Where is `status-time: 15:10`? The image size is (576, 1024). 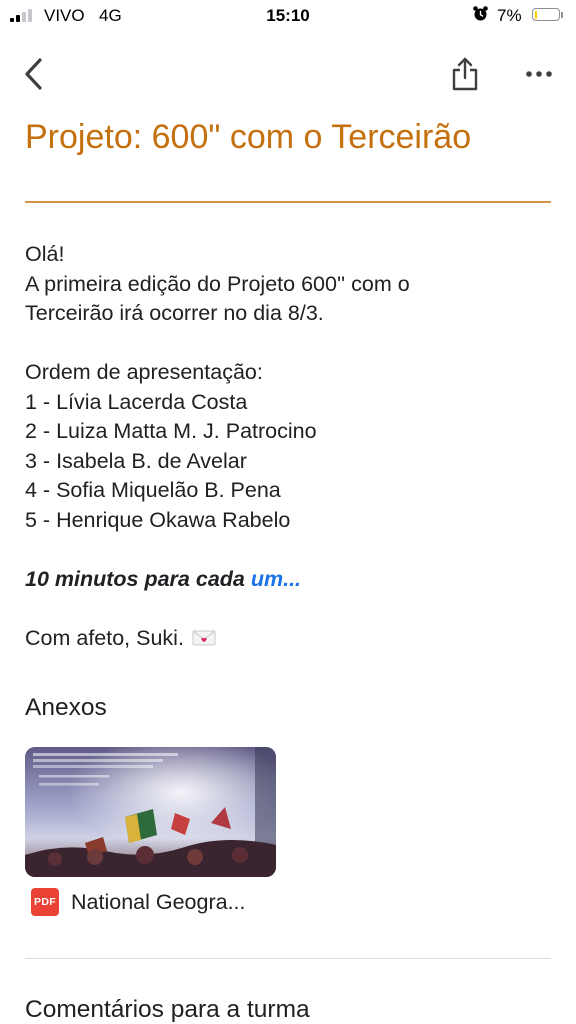 status-time: 15:10 is located at coordinates (288, 15).